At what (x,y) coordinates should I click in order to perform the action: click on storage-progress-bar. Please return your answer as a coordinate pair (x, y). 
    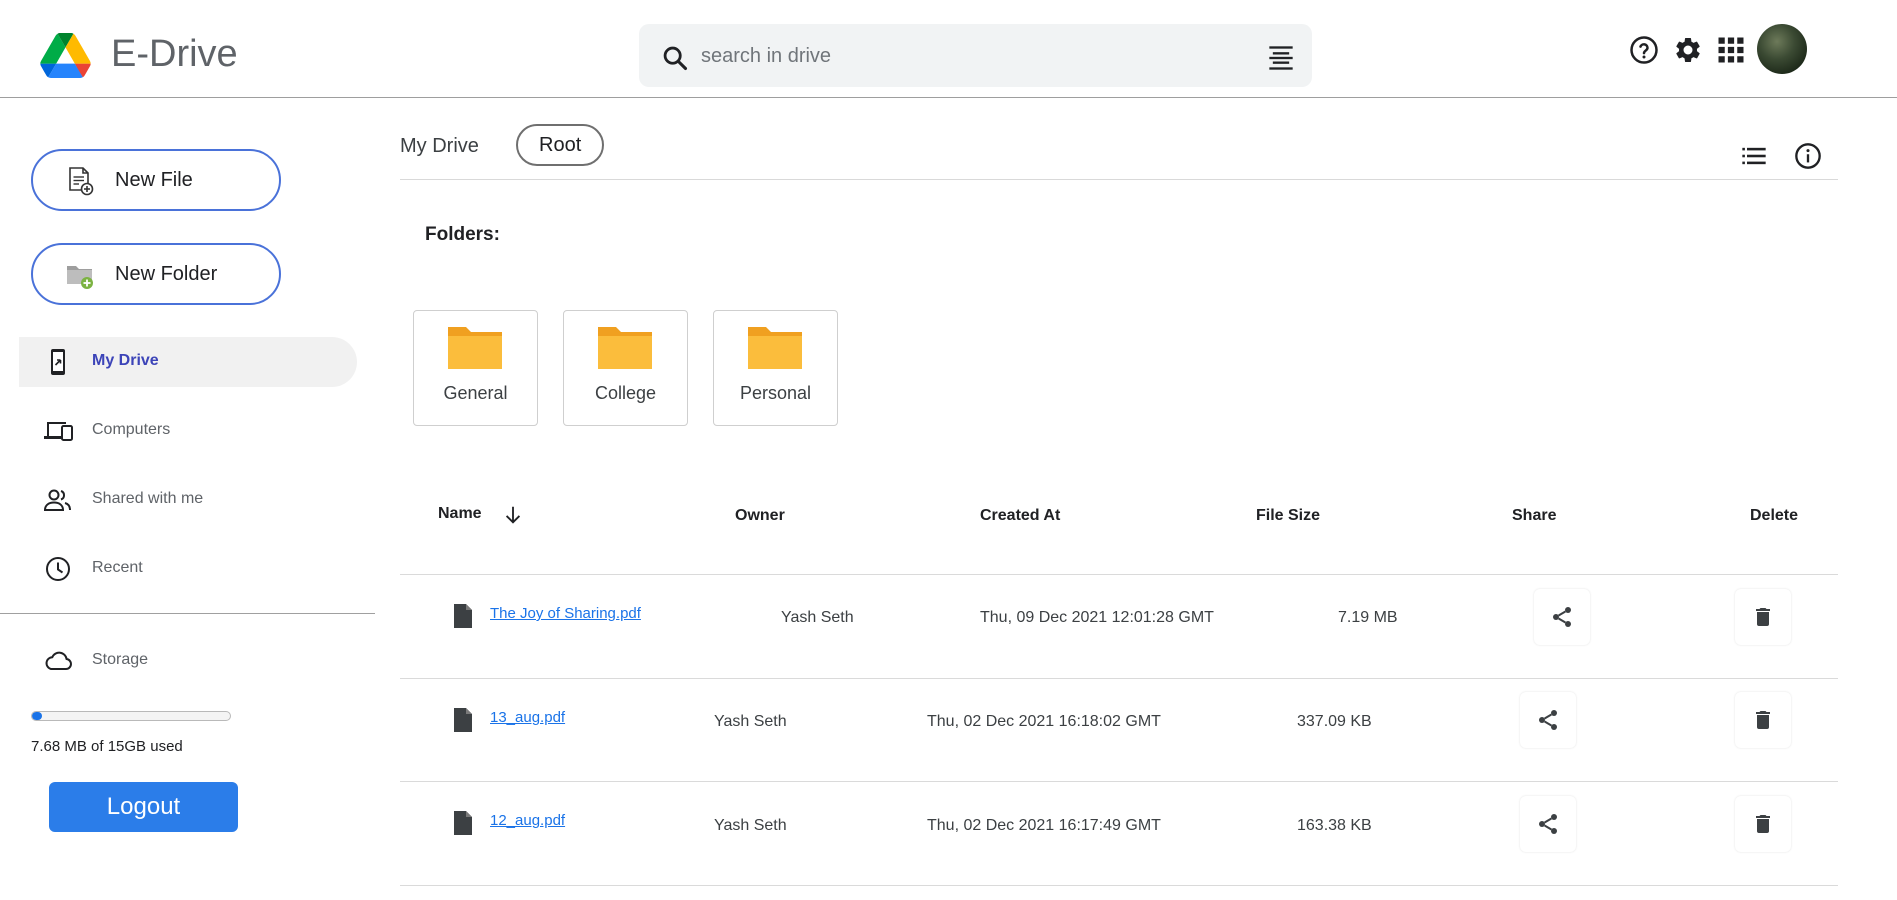
    Looking at the image, I should click on (131, 716).